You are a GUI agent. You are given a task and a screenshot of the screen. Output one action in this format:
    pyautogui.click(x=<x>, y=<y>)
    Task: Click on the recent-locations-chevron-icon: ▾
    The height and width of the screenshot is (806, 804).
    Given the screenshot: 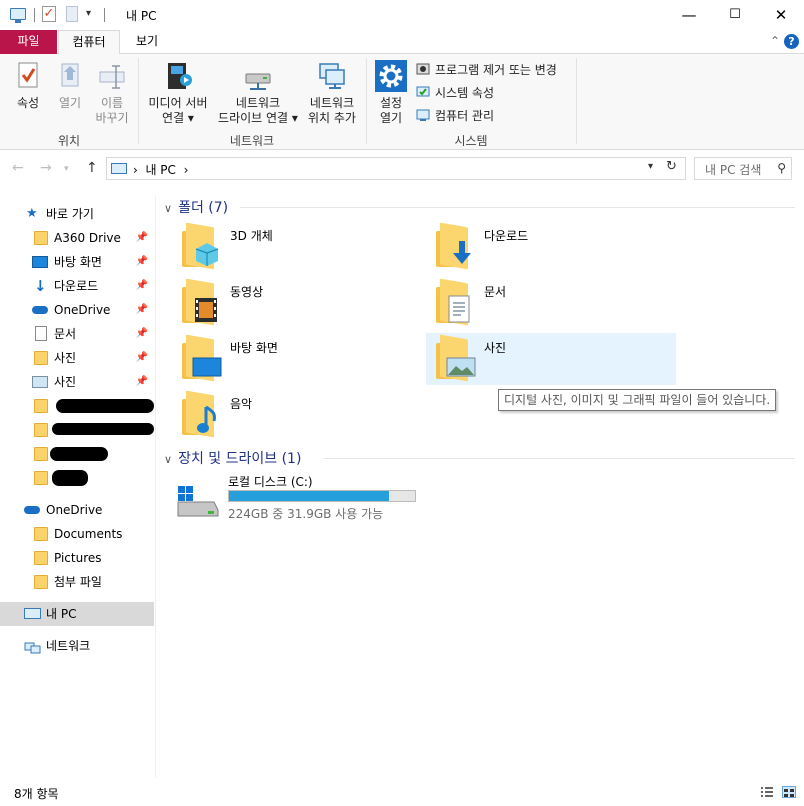 What is the action you would take?
    pyautogui.click(x=66, y=169)
    